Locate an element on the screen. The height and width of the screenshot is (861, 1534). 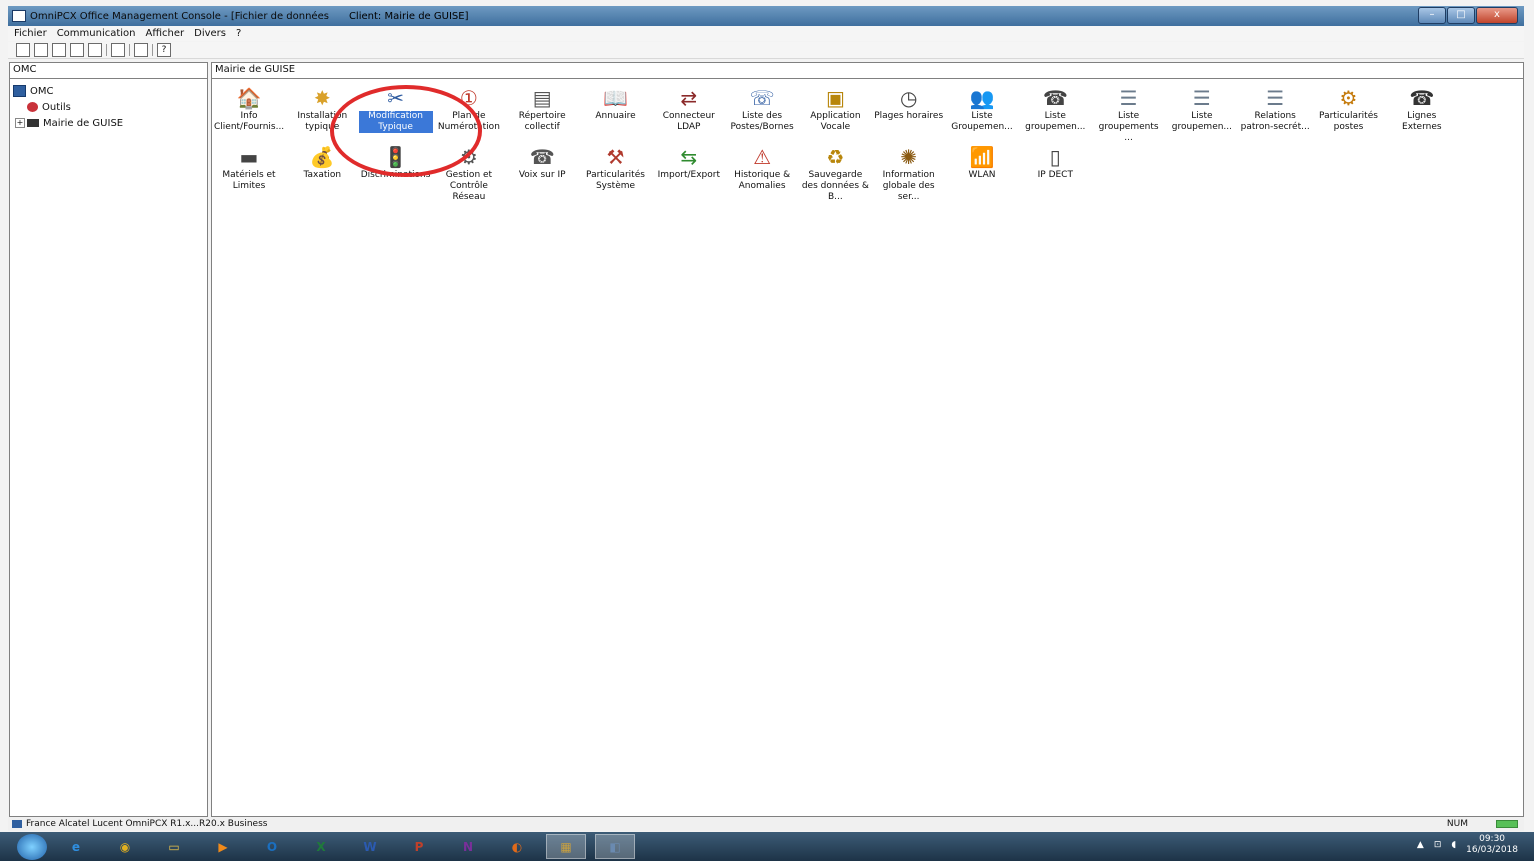
tree-pane: OMC OMC Outils + Mairie de GUISE is located at coordinates (108, 439).